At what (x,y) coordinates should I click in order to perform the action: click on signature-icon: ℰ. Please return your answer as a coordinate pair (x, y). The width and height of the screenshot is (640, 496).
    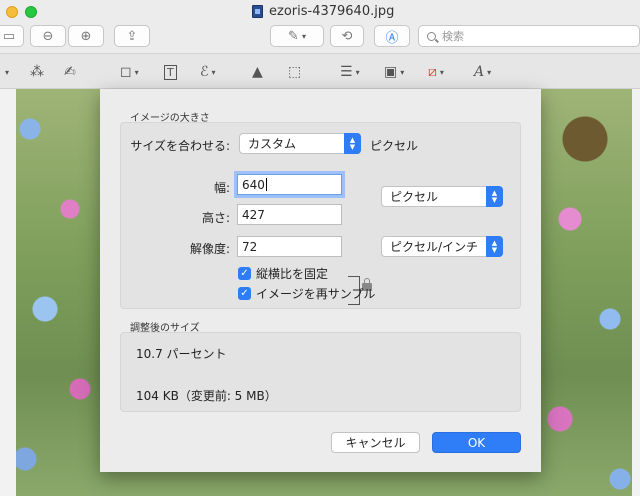
    Looking at the image, I should click on (204, 72).